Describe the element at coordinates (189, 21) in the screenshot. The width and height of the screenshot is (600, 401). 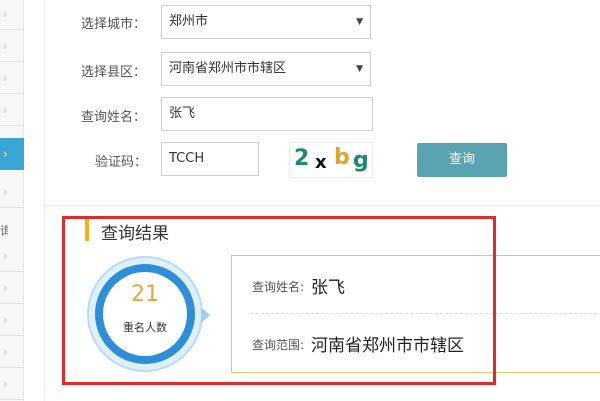
I see `city-select-value: 郑州市` at that location.